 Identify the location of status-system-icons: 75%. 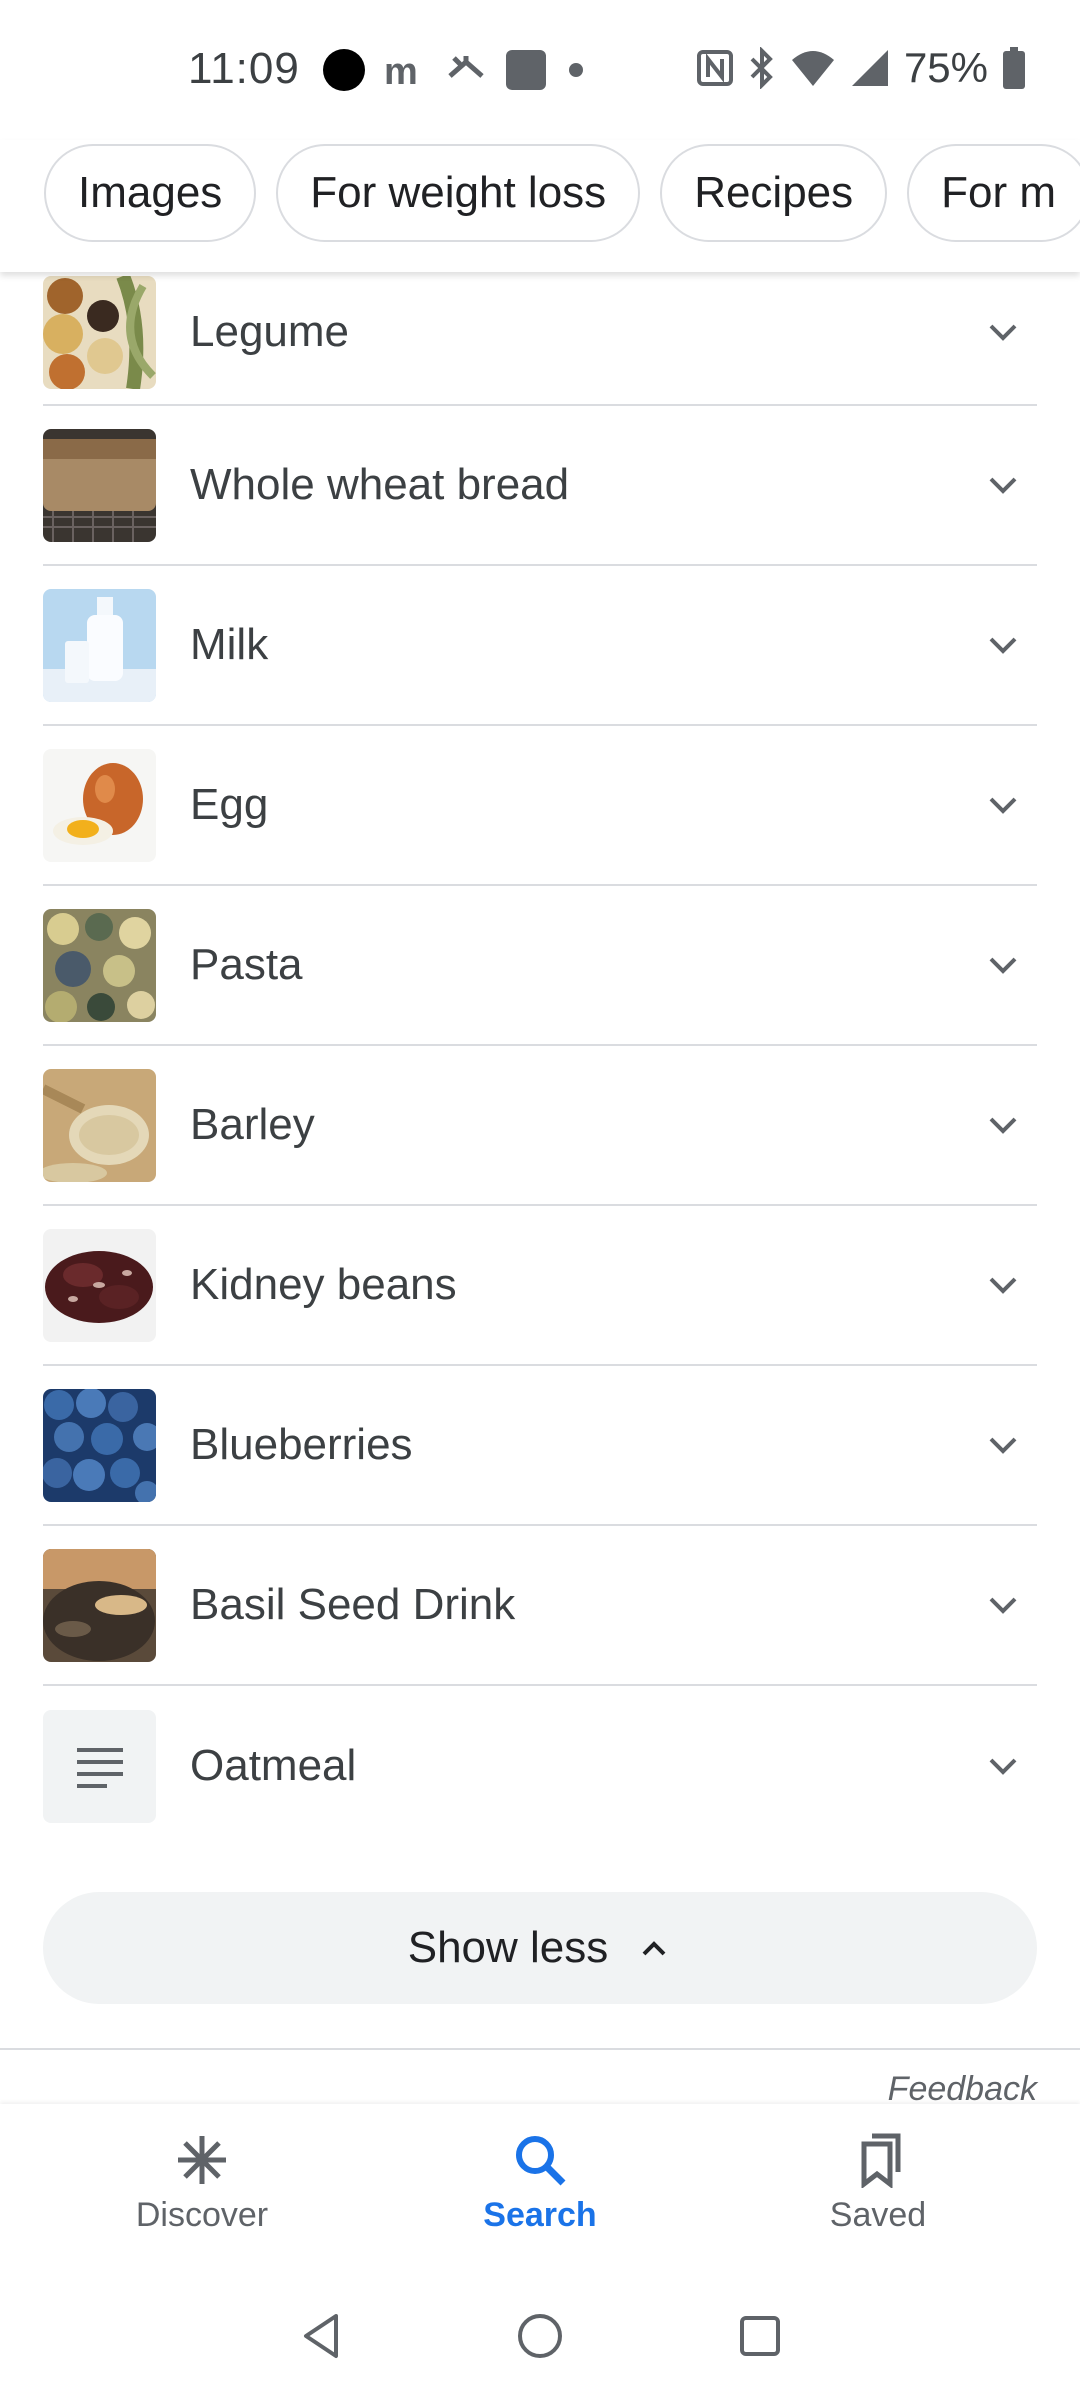
(861, 68).